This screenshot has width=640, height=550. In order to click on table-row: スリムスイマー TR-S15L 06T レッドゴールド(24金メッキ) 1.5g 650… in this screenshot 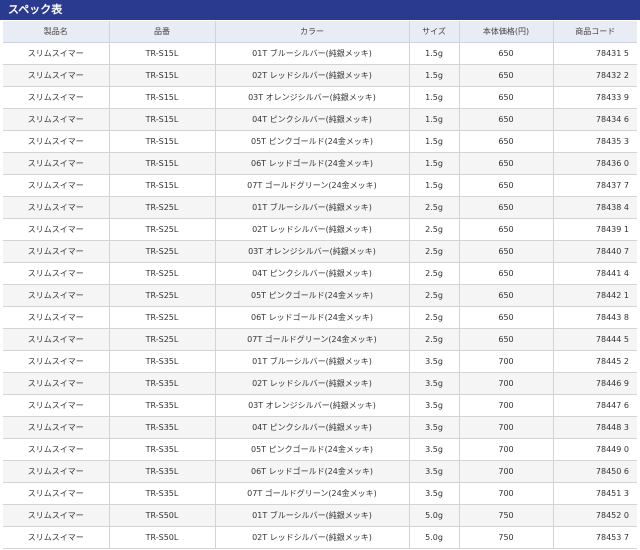, I will do `click(320, 163)`.